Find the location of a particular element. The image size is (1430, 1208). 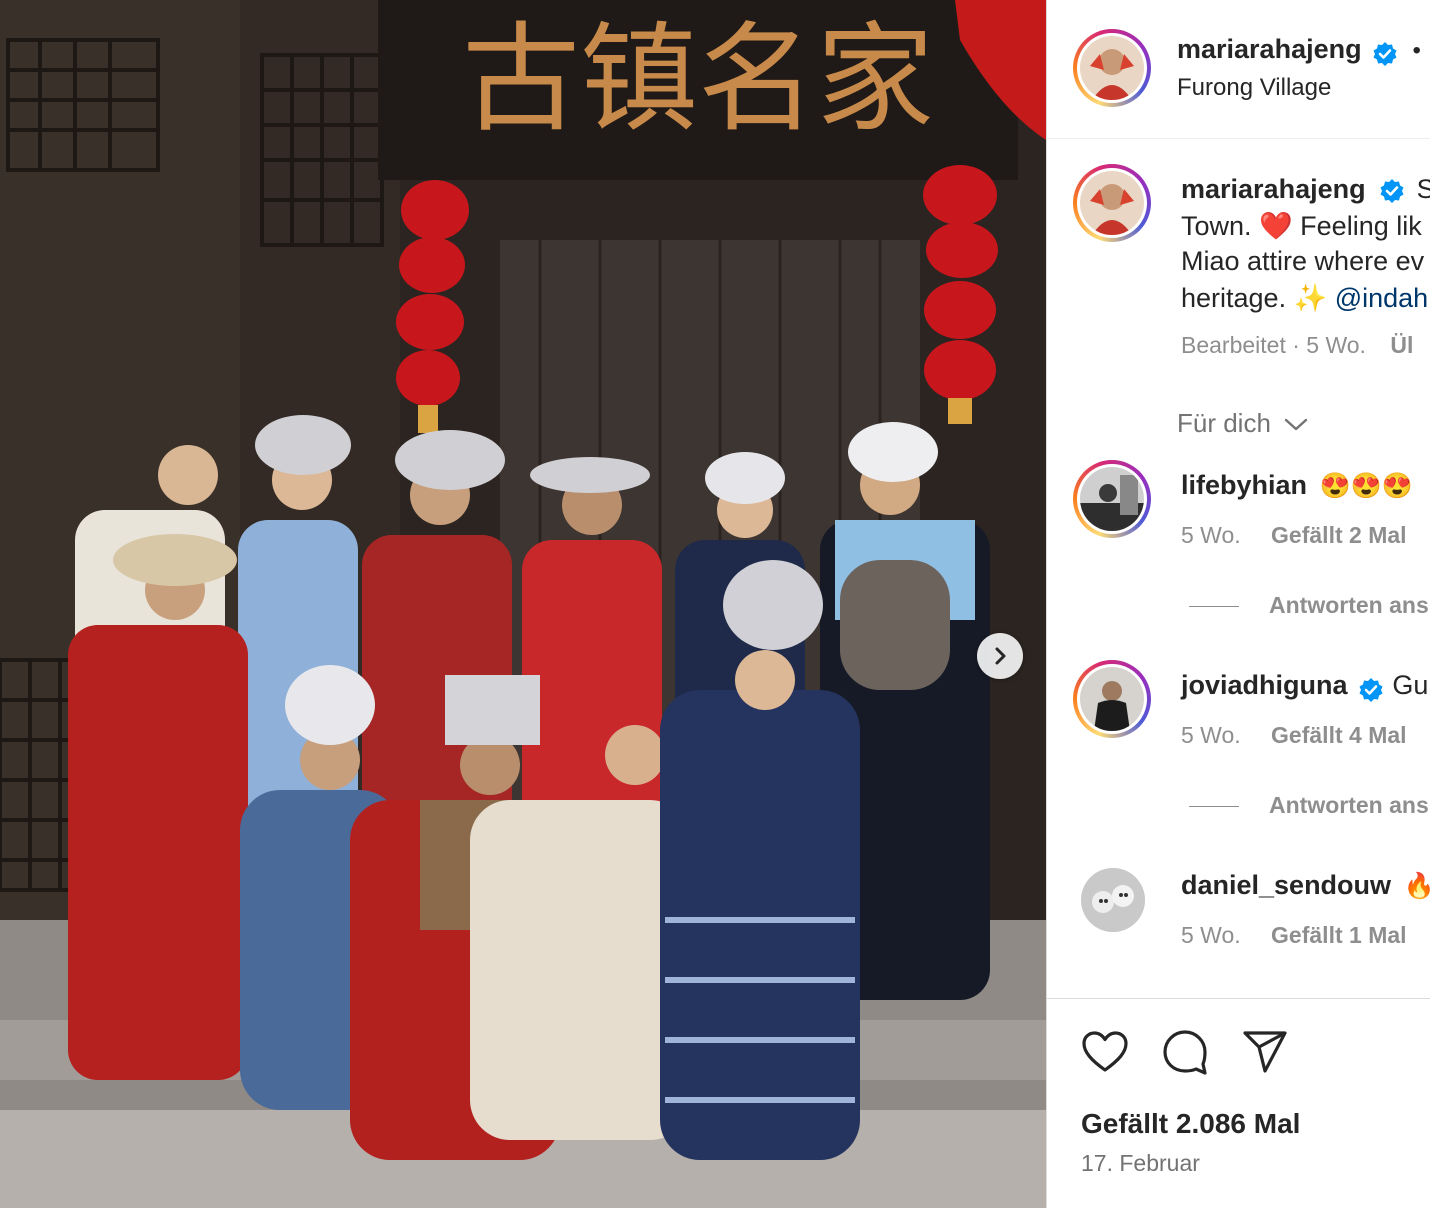

caption-author-avatar is located at coordinates (1112, 203).